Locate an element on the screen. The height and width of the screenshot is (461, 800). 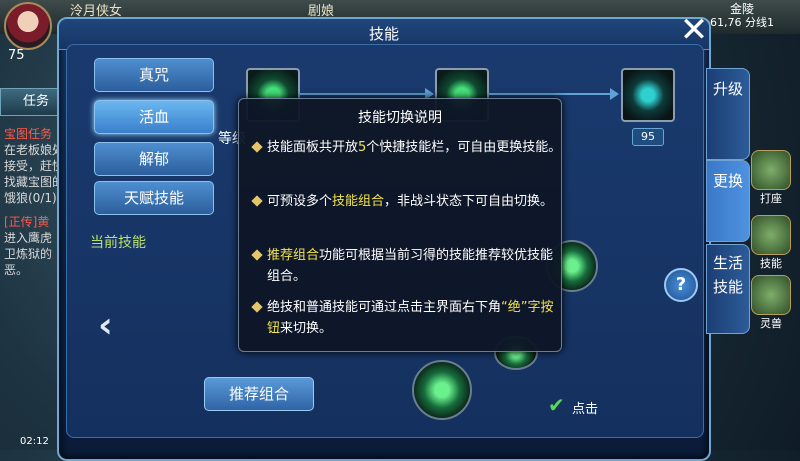
category-huoxue: 活血 is located at coordinates (154, 117).